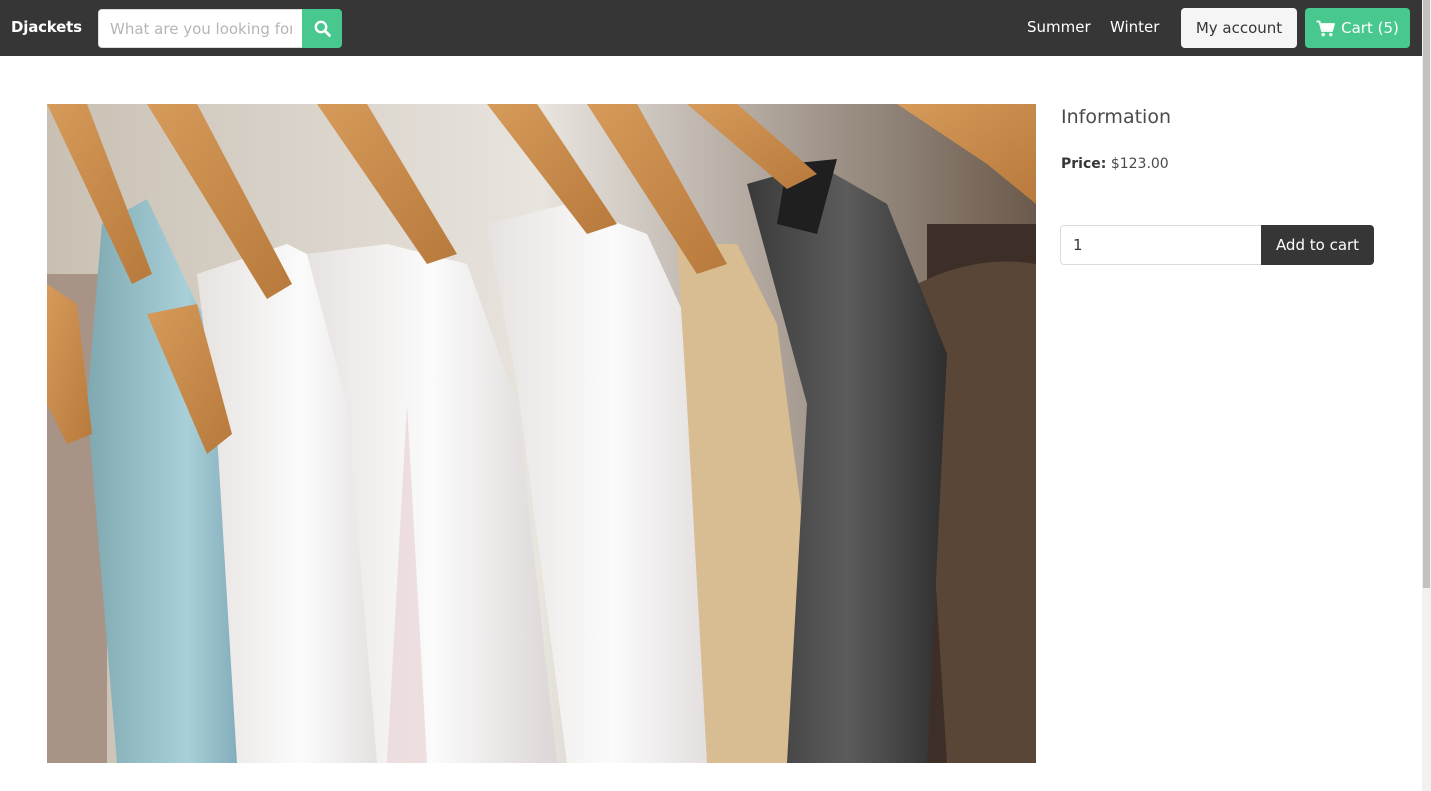 The height and width of the screenshot is (791, 1431). Describe the element at coordinates (1239, 28) in the screenshot. I see `my-account-button: My account` at that location.